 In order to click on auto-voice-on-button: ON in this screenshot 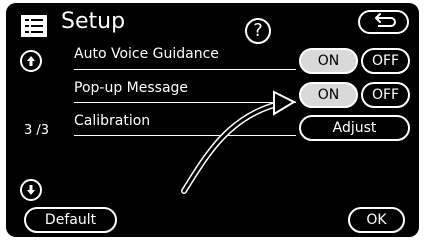, I will do `click(328, 61)`.